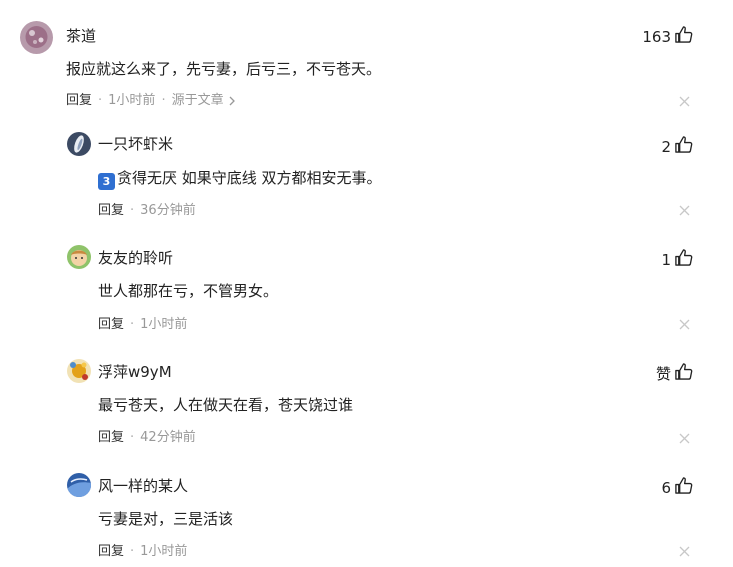 The image size is (733, 567). What do you see at coordinates (666, 487) in the screenshot?
I see `like-count: 6` at bounding box center [666, 487].